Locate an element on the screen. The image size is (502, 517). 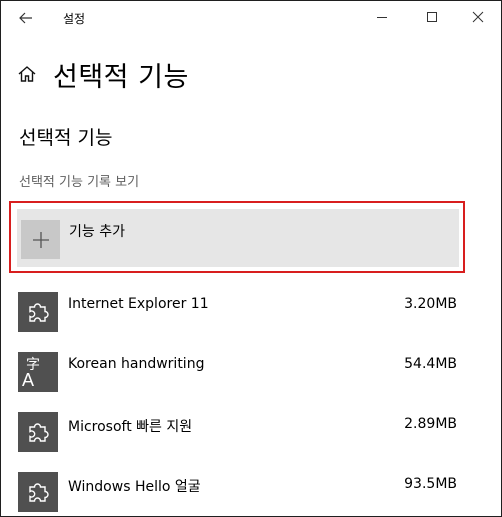
feature-item-quick-assist: Microsoft 빠른 지원 2.89MB is located at coordinates (251, 433).